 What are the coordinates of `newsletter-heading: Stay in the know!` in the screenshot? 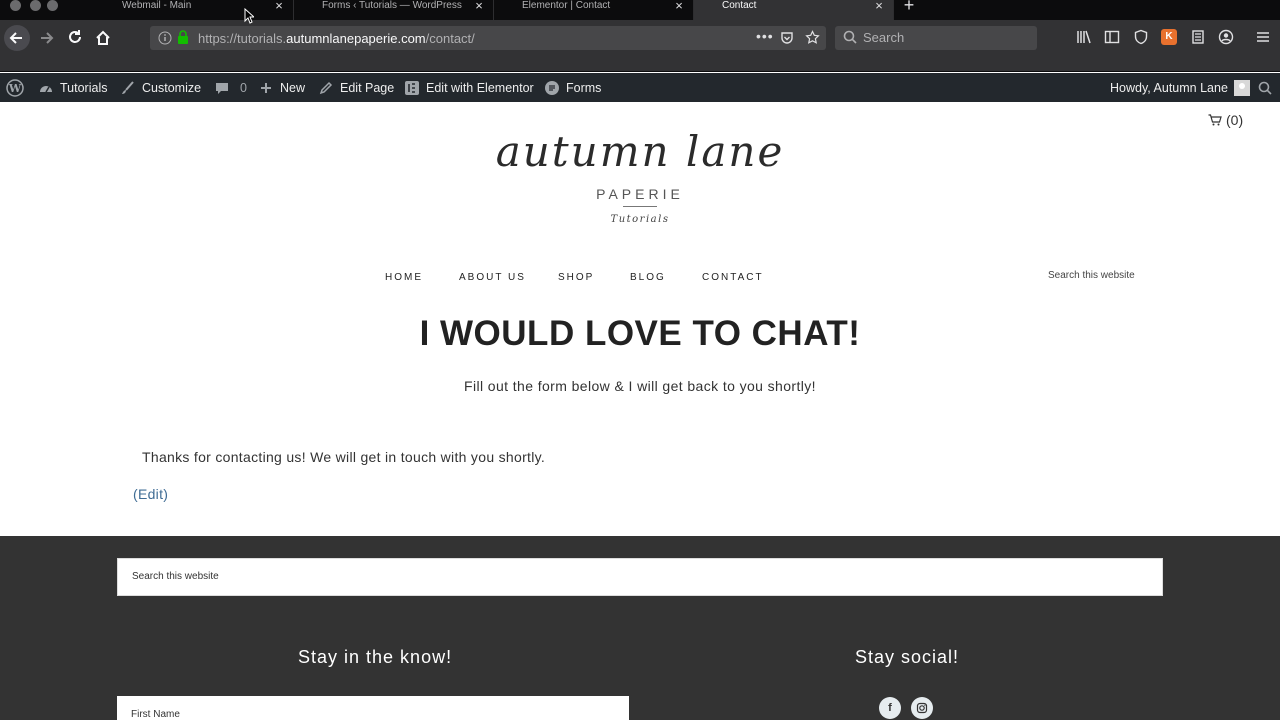 It's located at (375, 657).